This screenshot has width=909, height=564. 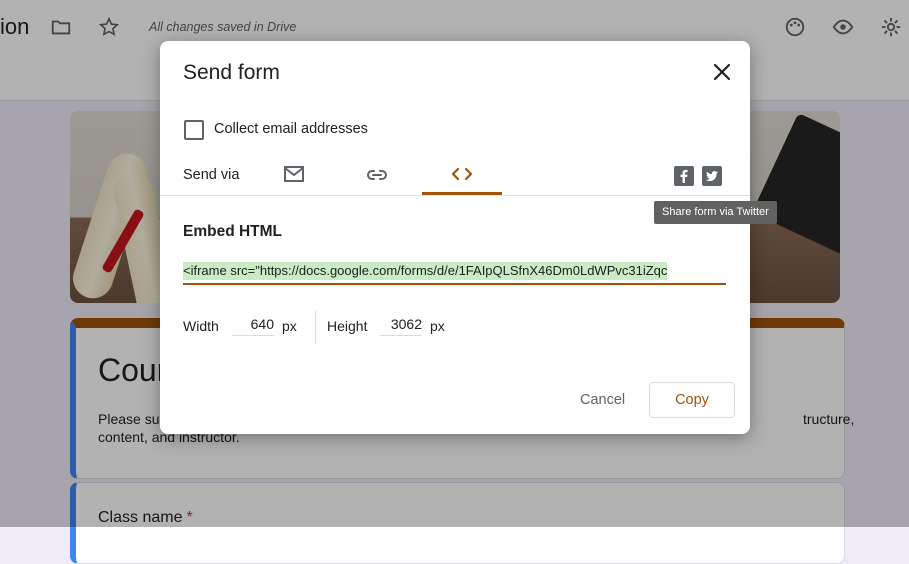 What do you see at coordinates (291, 129) in the screenshot?
I see `collect-email-label: Collect email addresses` at bounding box center [291, 129].